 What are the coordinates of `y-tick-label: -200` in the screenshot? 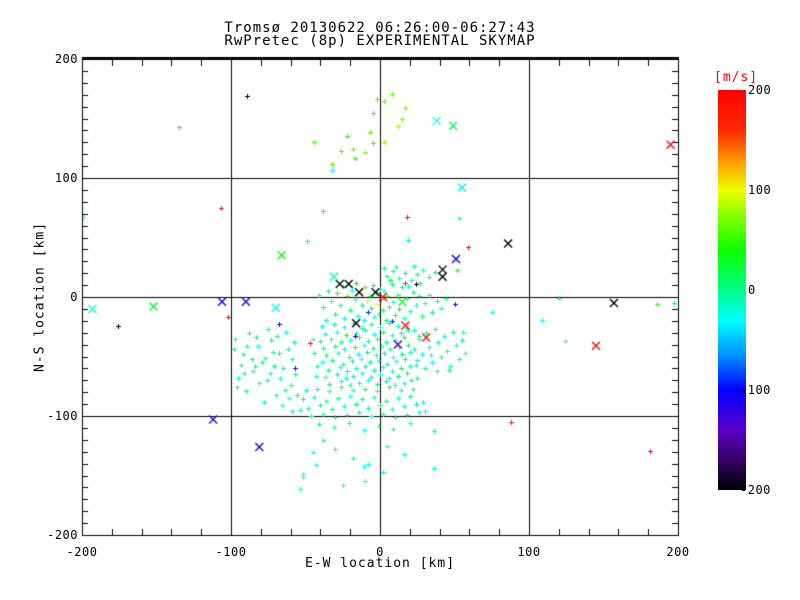 It's located at (62, 535).